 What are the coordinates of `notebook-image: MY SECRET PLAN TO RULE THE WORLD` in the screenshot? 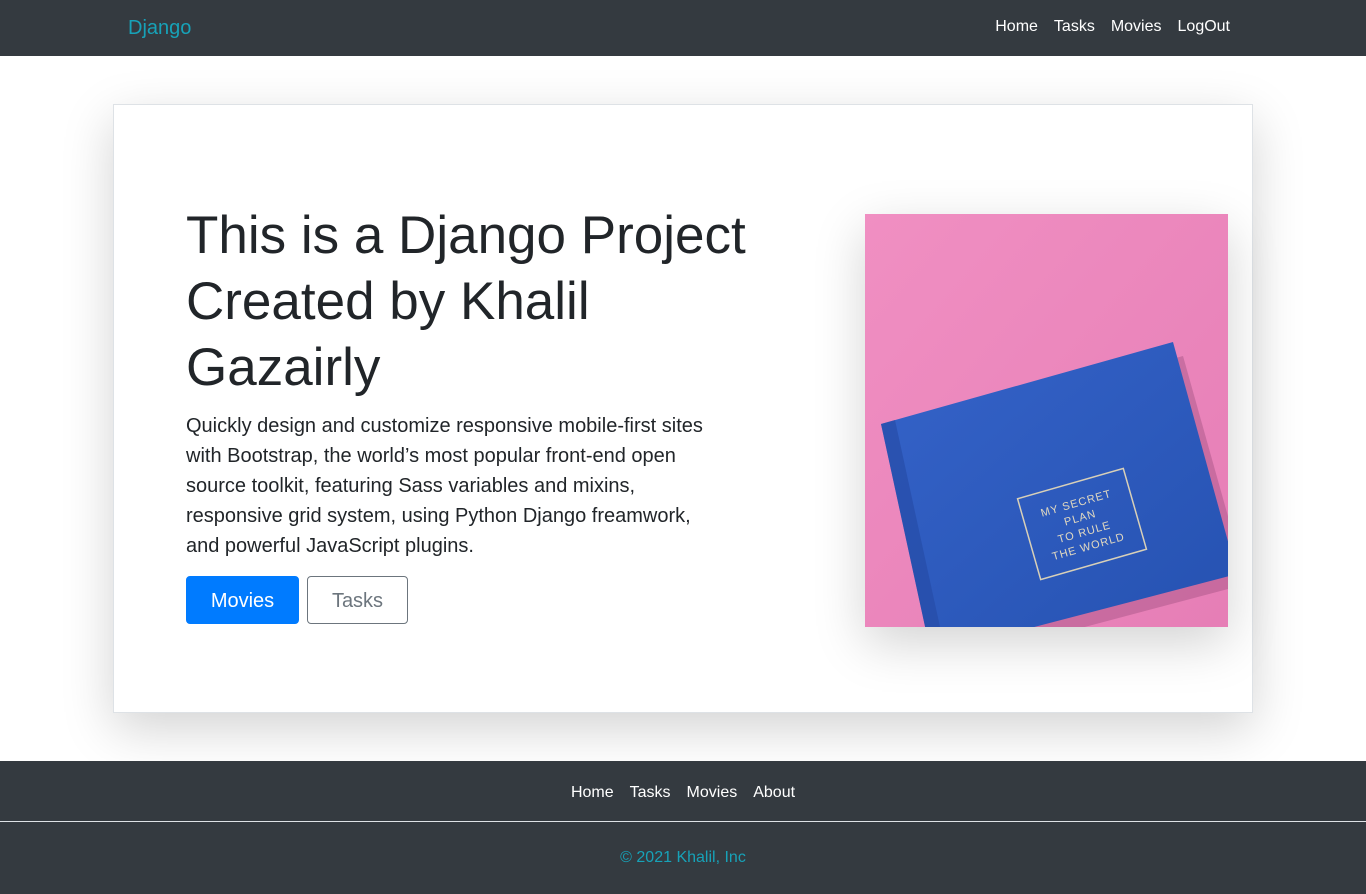 It's located at (1046, 420).